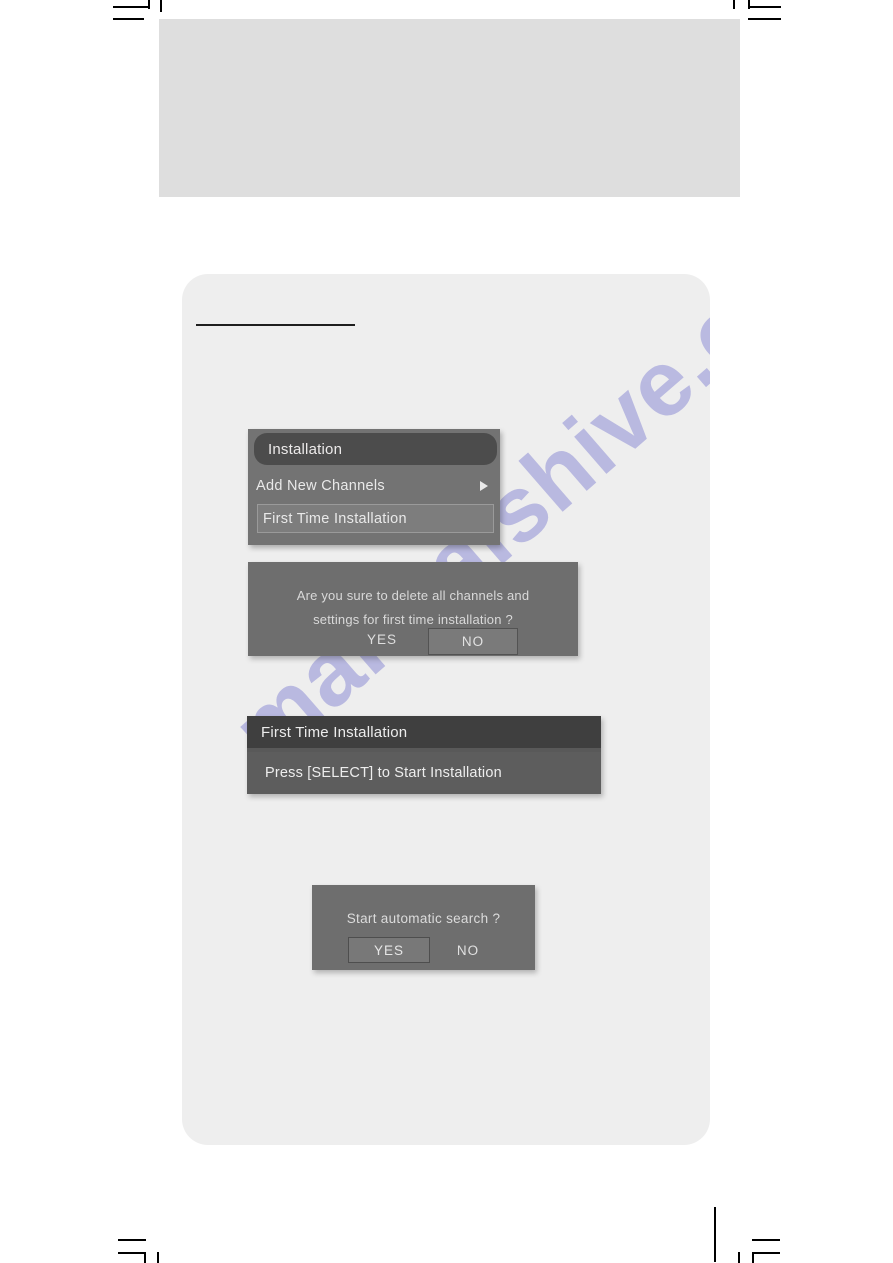 The height and width of the screenshot is (1263, 893). What do you see at coordinates (320, 486) in the screenshot?
I see `menu-item-add-new-channels-label: Add New Channels` at bounding box center [320, 486].